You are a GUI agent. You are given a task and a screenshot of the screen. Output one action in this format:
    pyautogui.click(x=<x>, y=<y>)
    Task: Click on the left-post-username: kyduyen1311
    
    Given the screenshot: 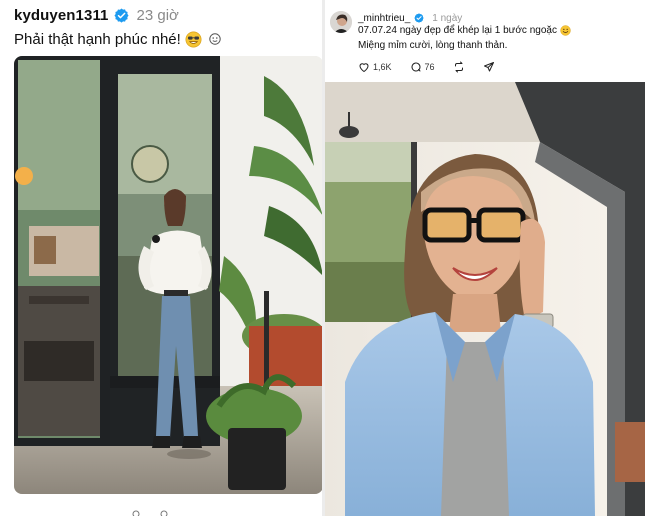 What is the action you would take?
    pyautogui.click(x=61, y=15)
    